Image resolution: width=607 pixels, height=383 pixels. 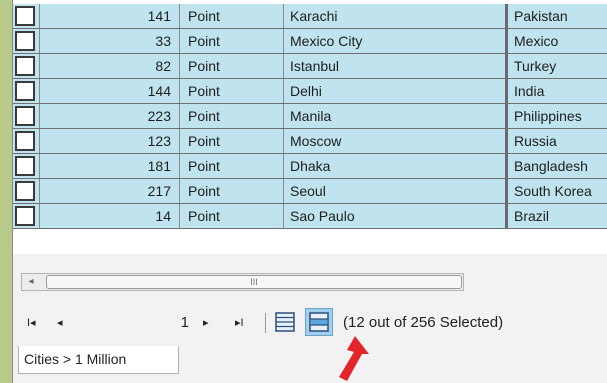 I want to click on object-id-cell: 217, so click(x=109, y=191).